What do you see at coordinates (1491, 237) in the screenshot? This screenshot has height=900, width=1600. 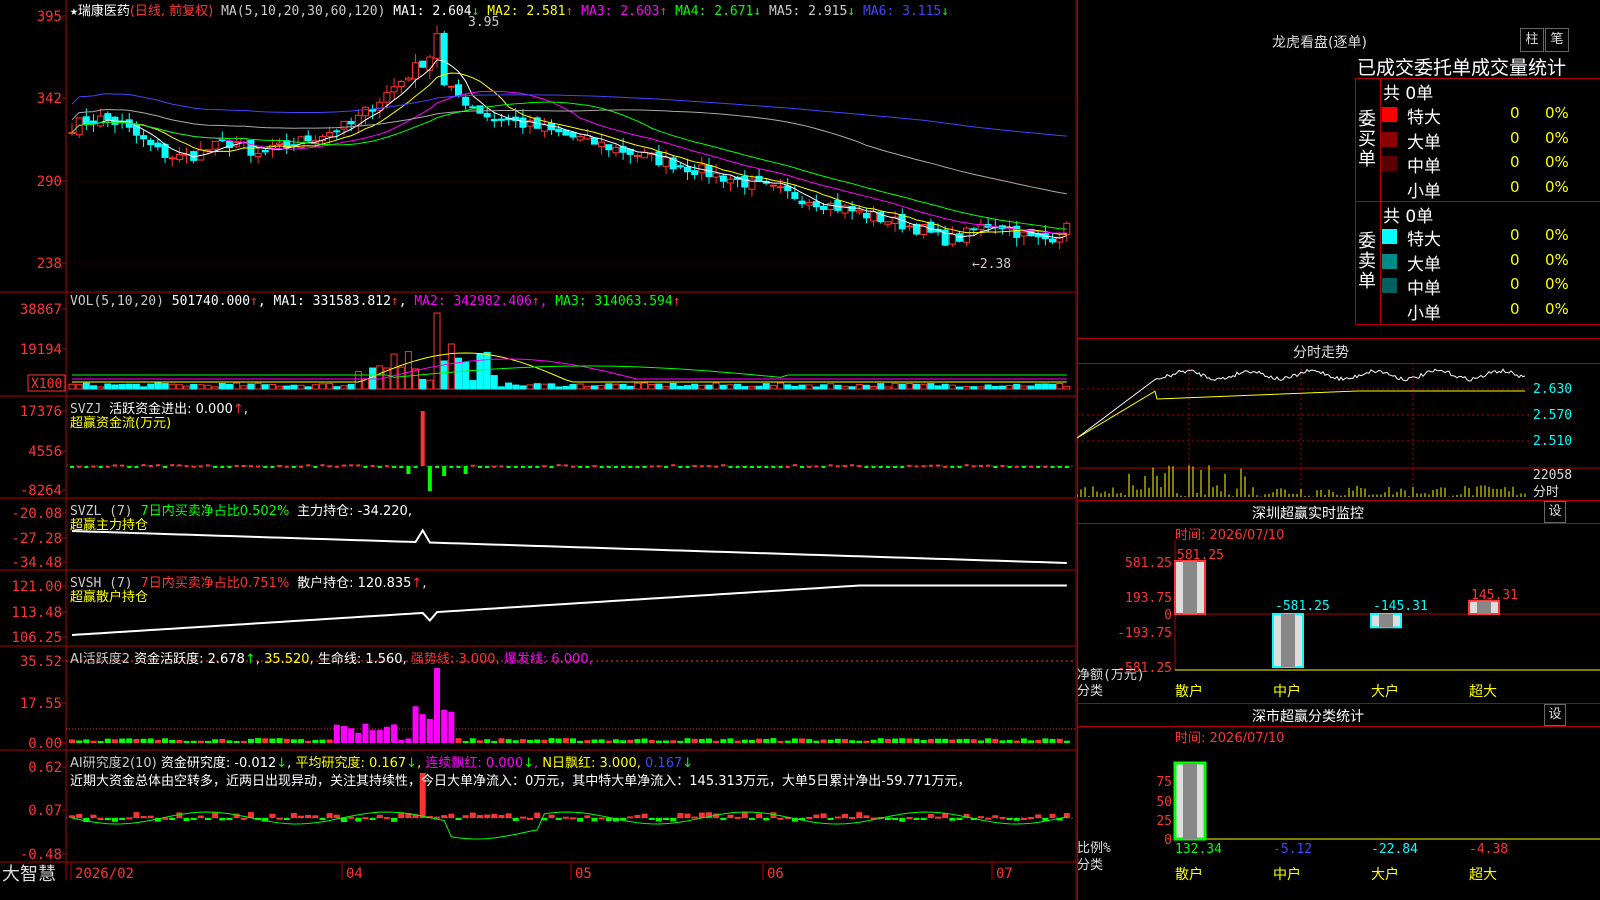 I see `stat-row: 特大 0 0%` at bounding box center [1491, 237].